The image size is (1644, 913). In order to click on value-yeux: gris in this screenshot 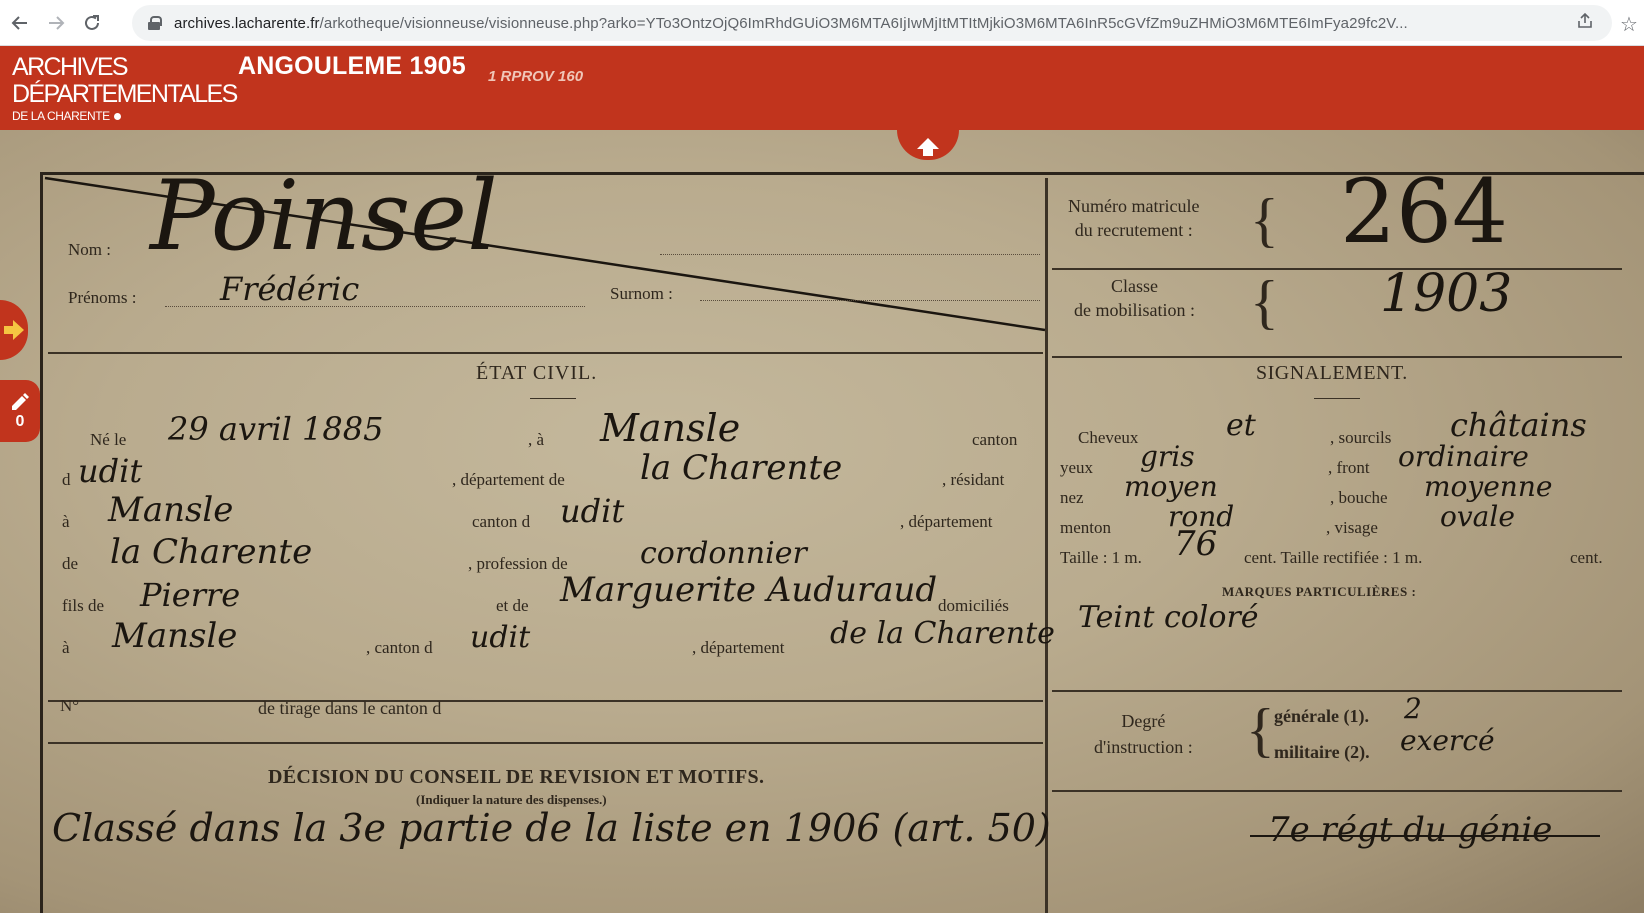, I will do `click(1167, 456)`.